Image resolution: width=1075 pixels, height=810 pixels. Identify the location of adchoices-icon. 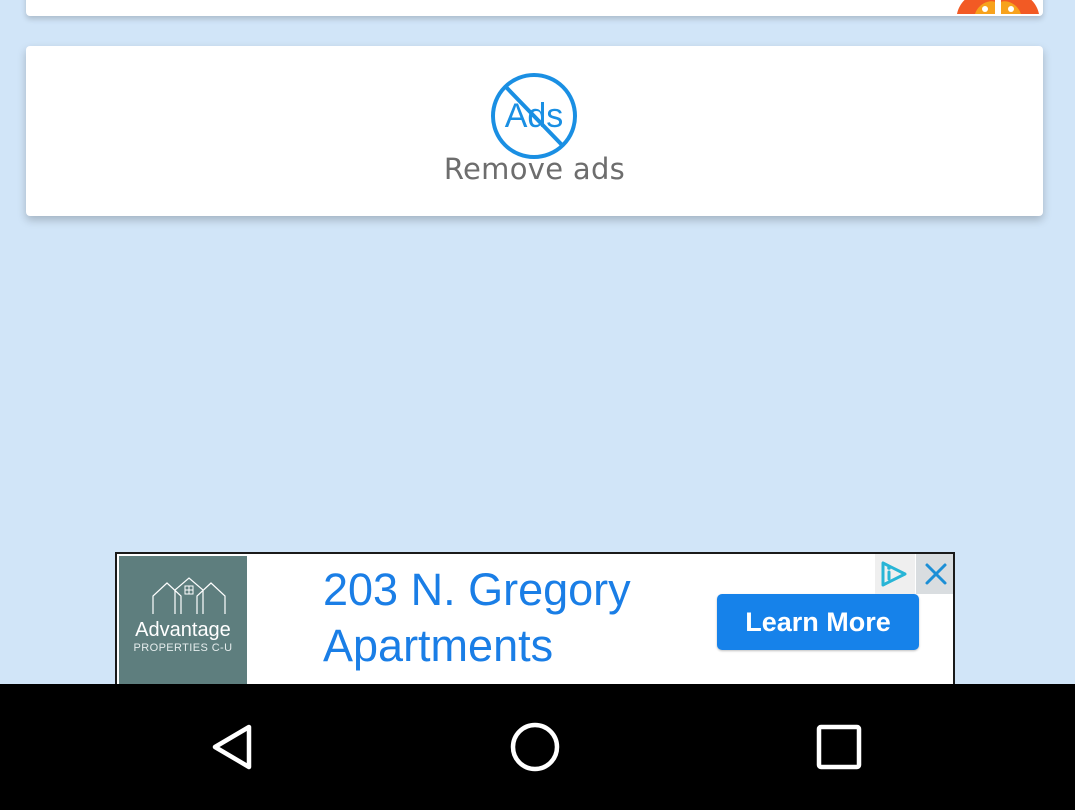
(894, 574).